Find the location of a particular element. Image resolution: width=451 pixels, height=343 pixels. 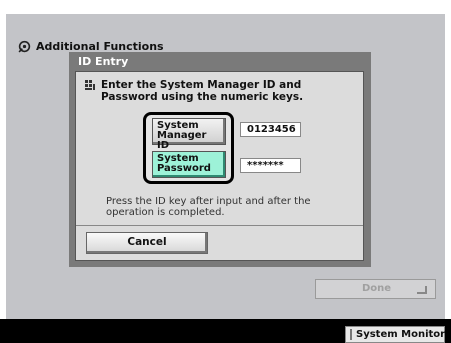

keypad-icon is located at coordinates (90, 85).